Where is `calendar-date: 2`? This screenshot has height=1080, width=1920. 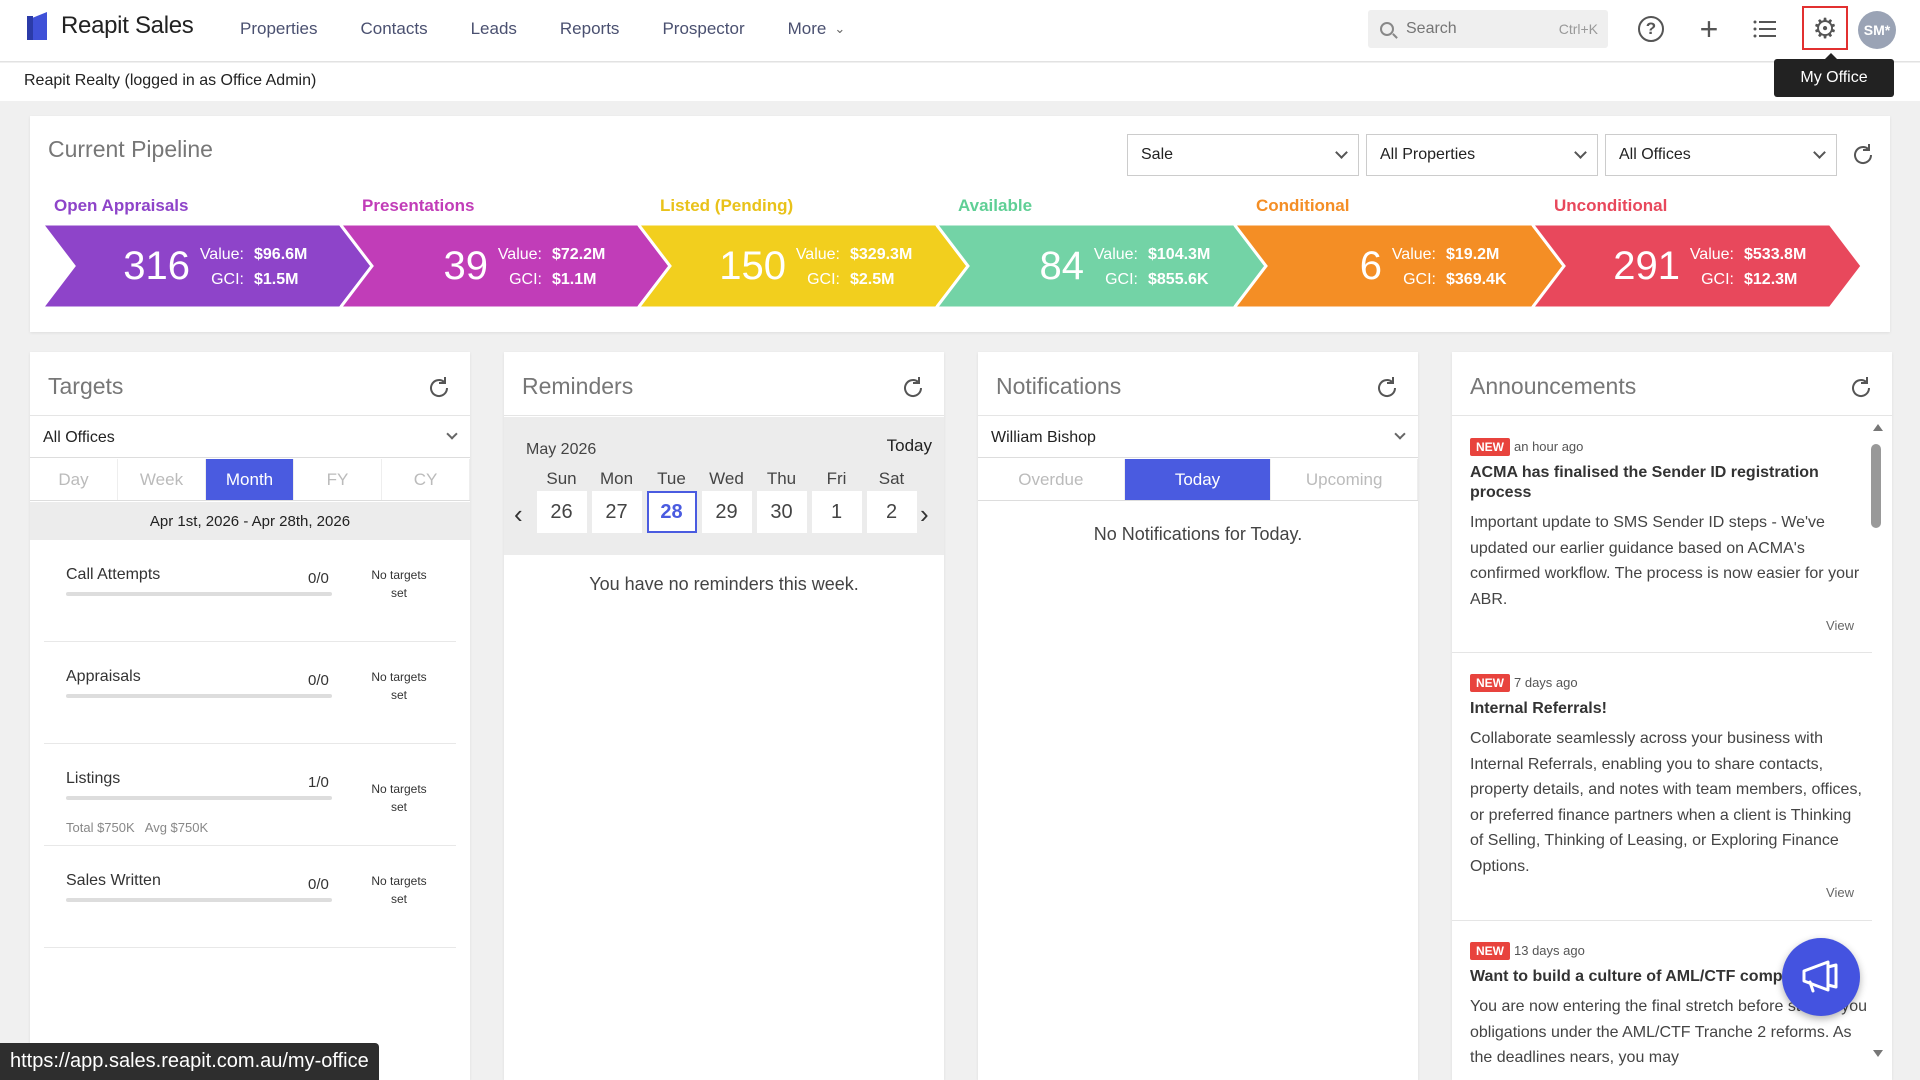
calendar-date: 2 is located at coordinates (891, 512).